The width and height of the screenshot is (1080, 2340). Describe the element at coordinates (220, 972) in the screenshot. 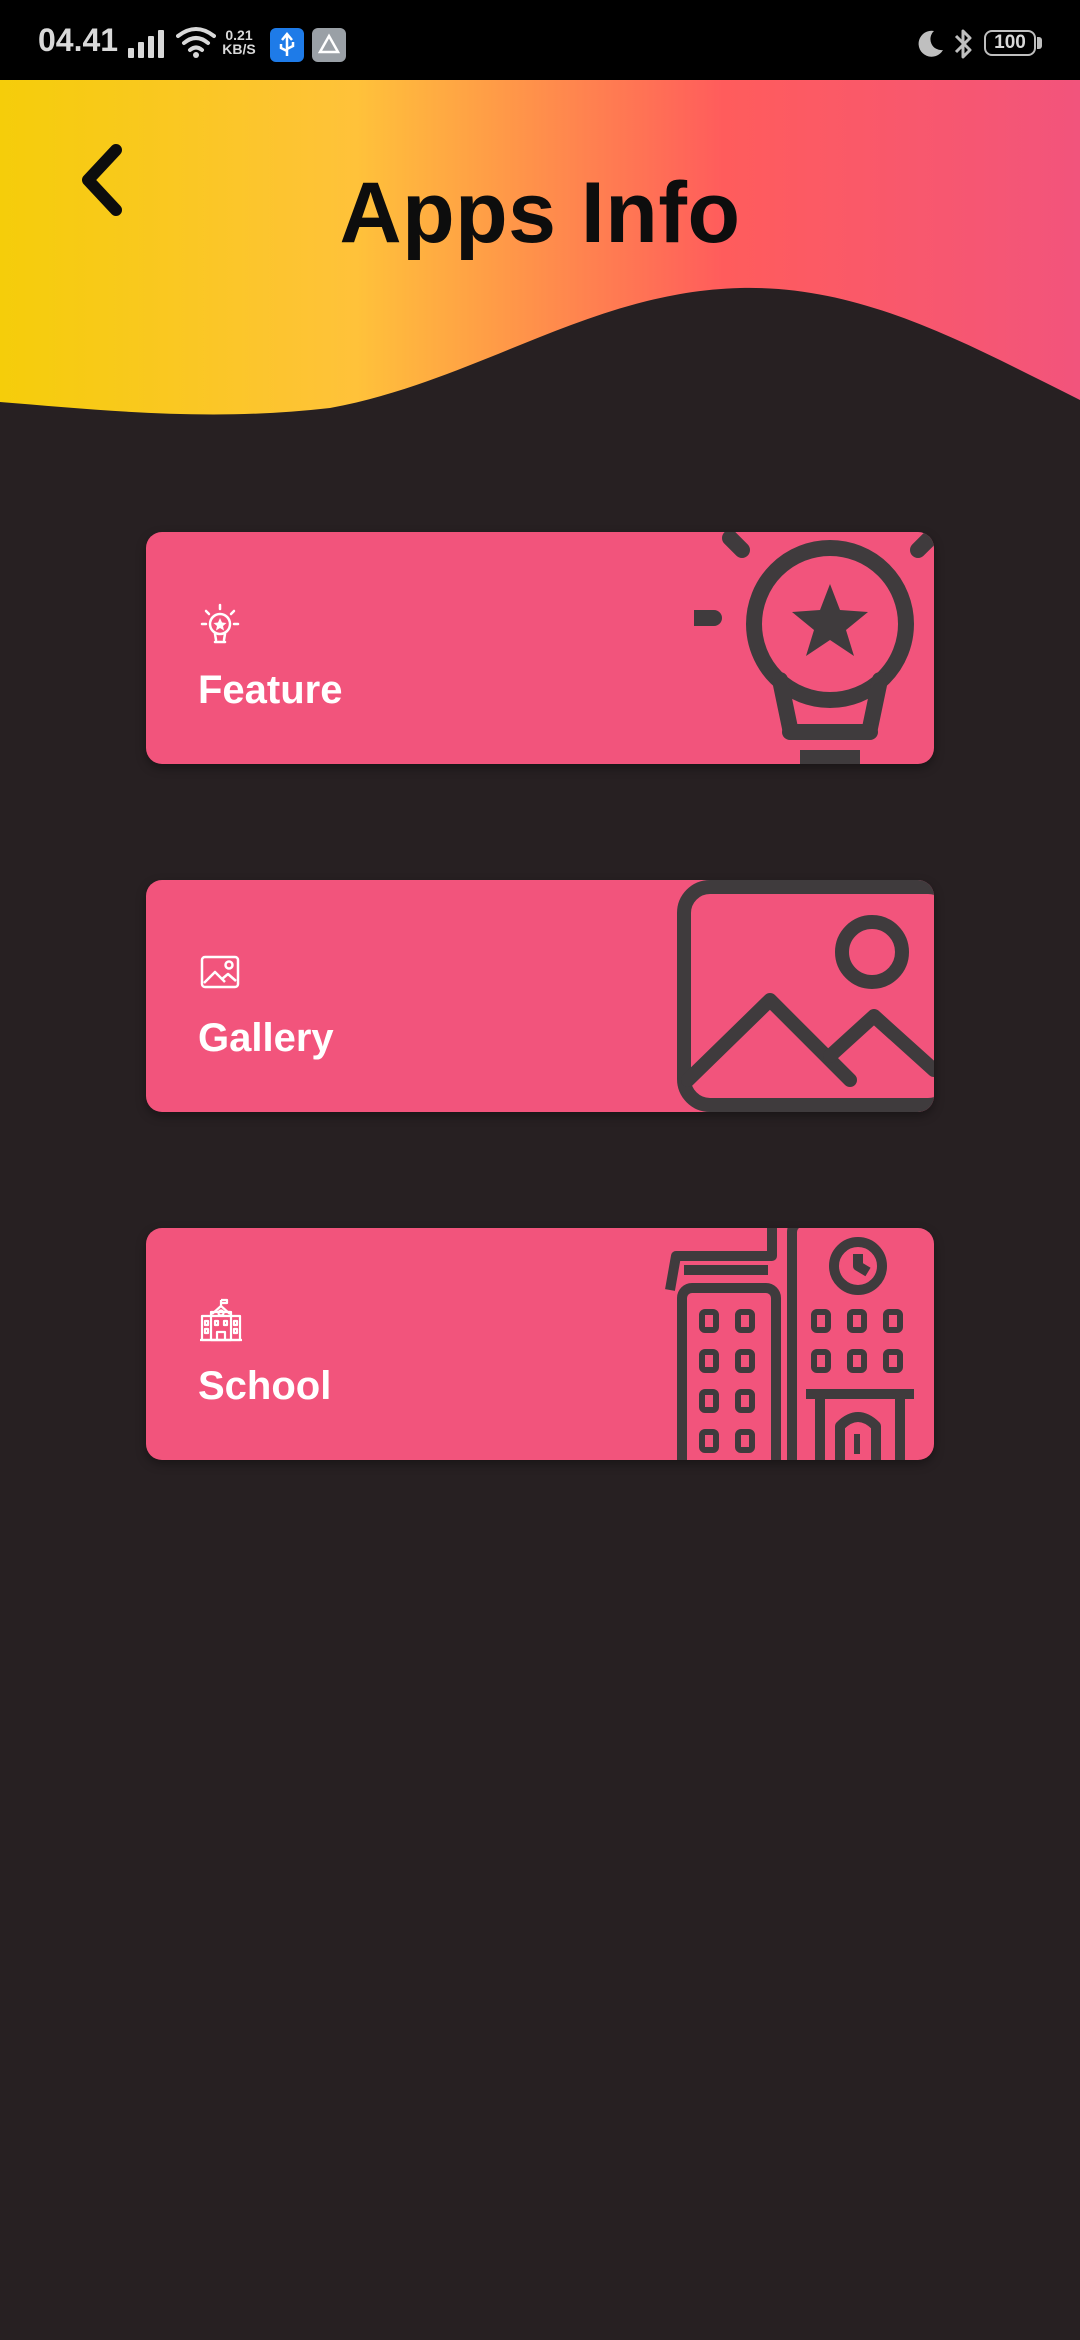

I see `image-icon` at that location.